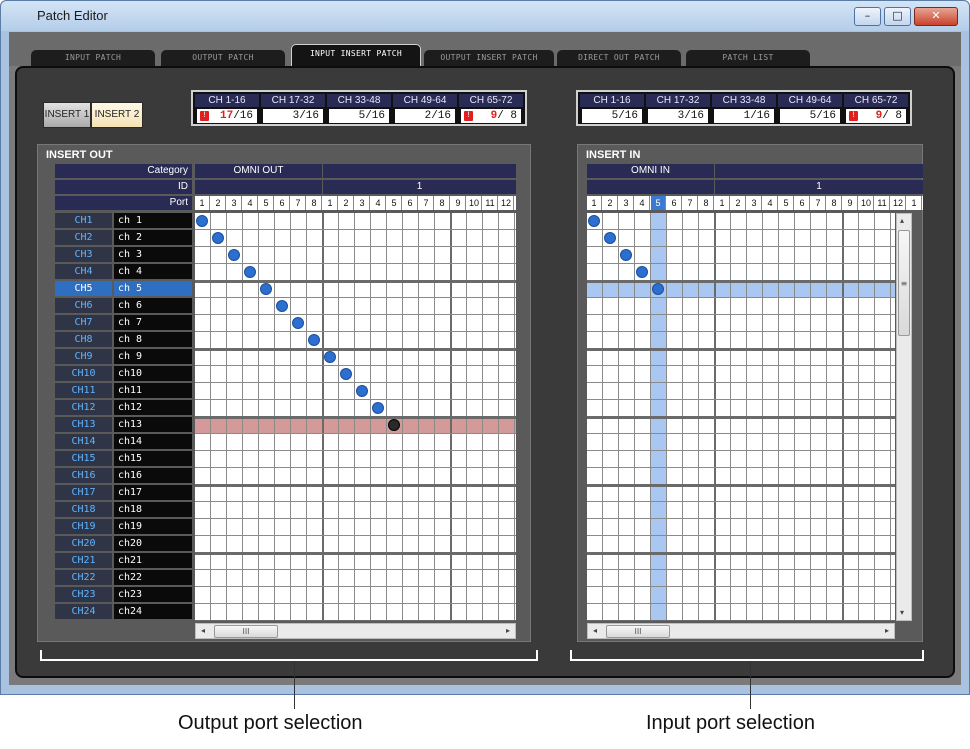 The image size is (970, 749). What do you see at coordinates (508, 631) in the screenshot?
I see `scroll-right-icon: ▸` at bounding box center [508, 631].